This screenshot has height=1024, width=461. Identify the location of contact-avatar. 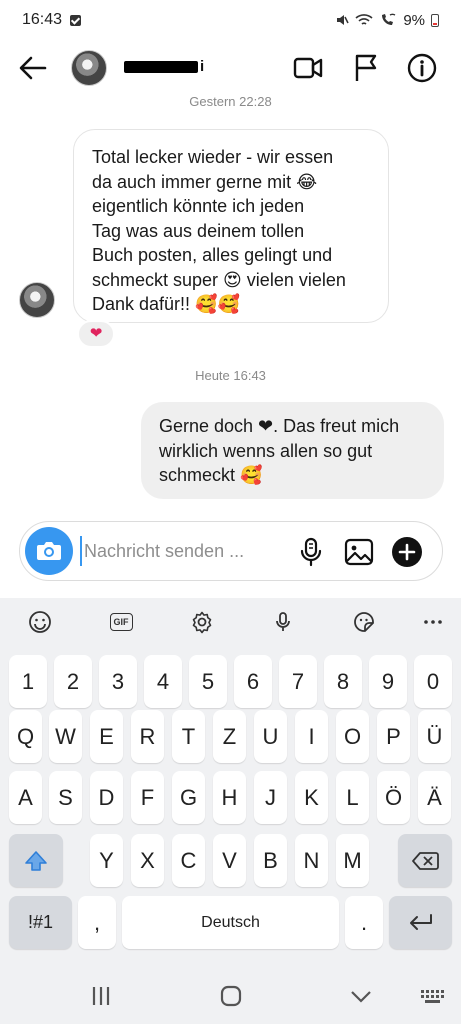
(89, 68).